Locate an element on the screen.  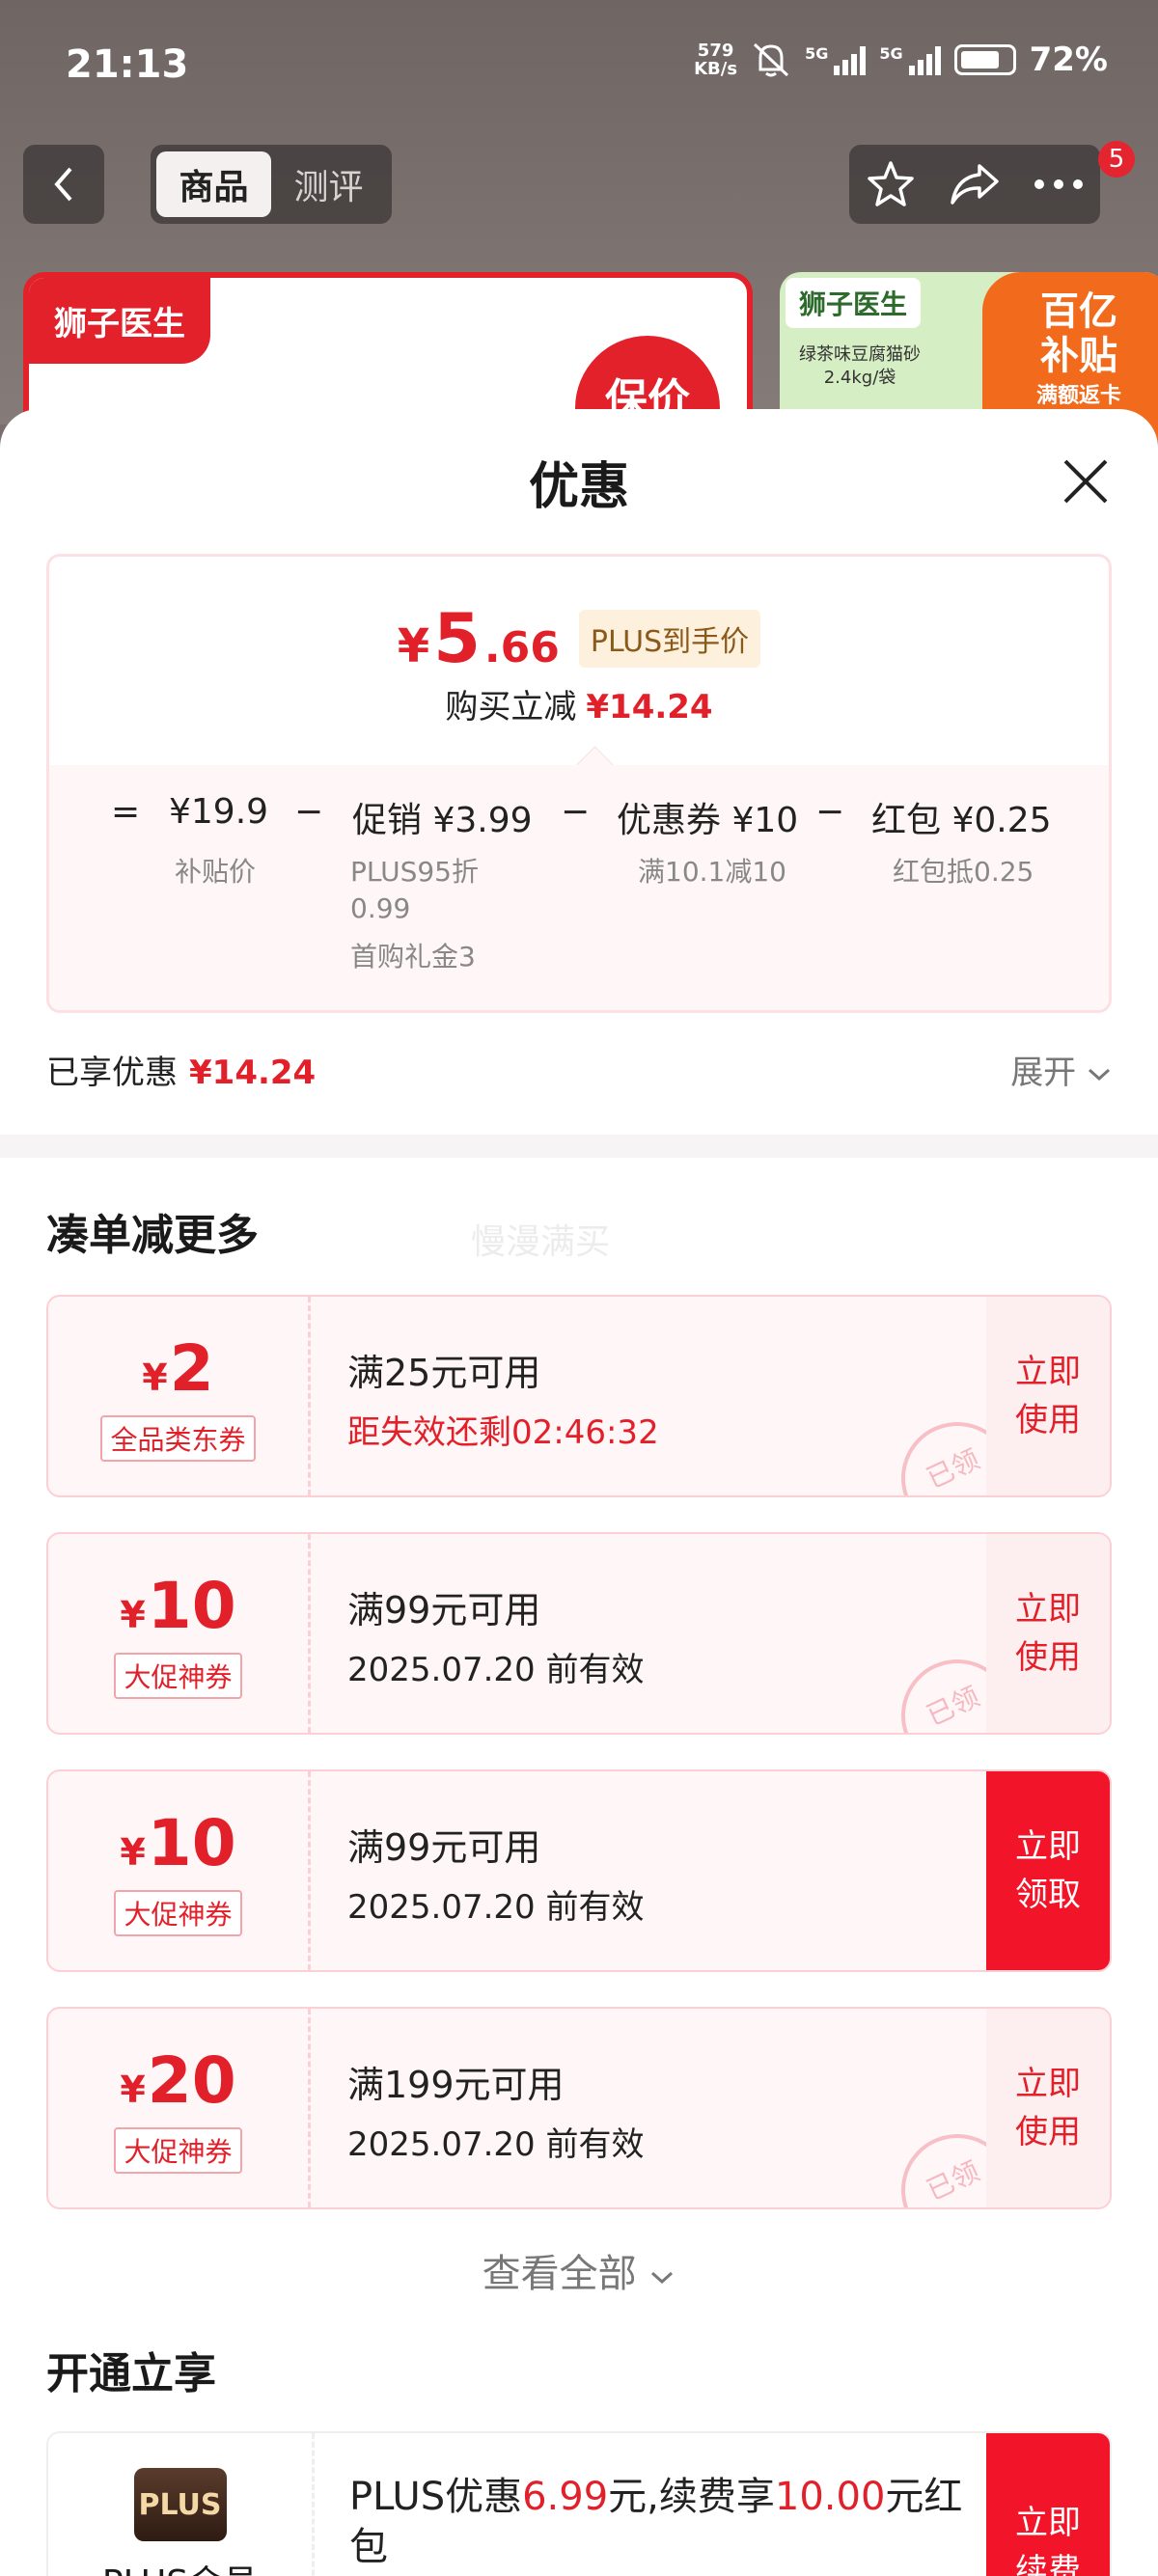
share-icon is located at coordinates (975, 184).